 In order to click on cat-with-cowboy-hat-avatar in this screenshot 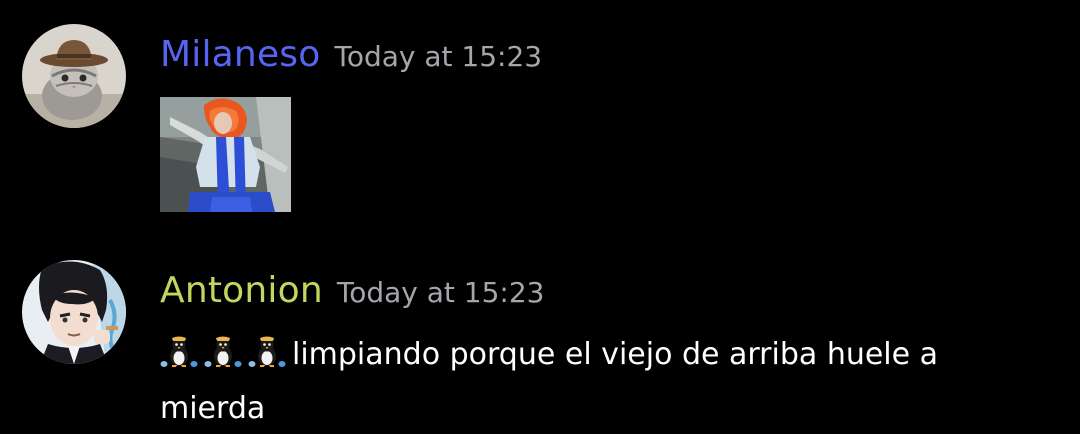, I will do `click(74, 76)`.